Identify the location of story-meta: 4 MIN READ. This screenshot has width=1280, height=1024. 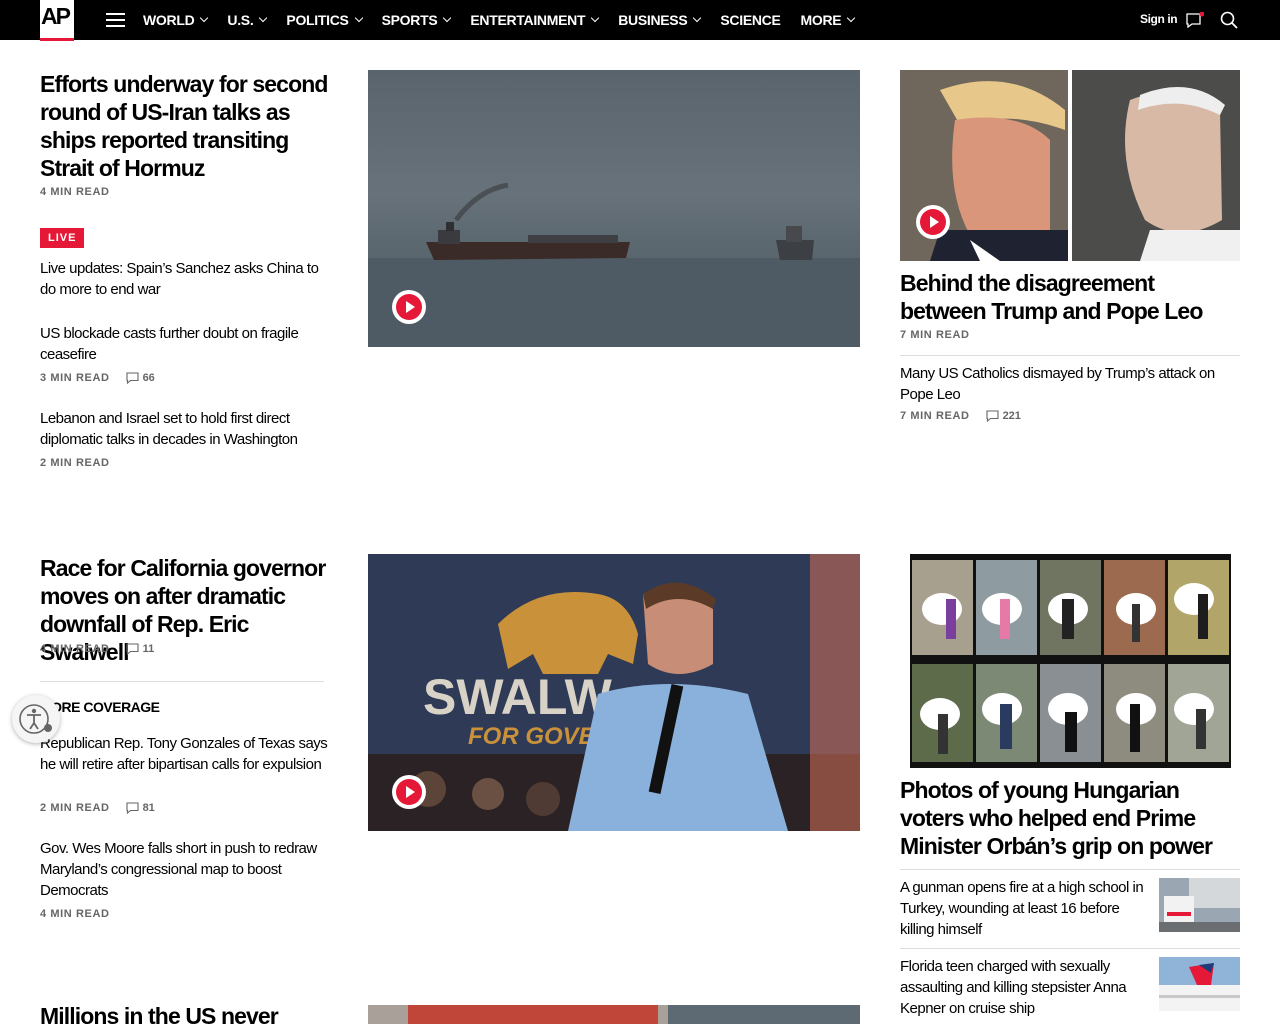
(75, 914).